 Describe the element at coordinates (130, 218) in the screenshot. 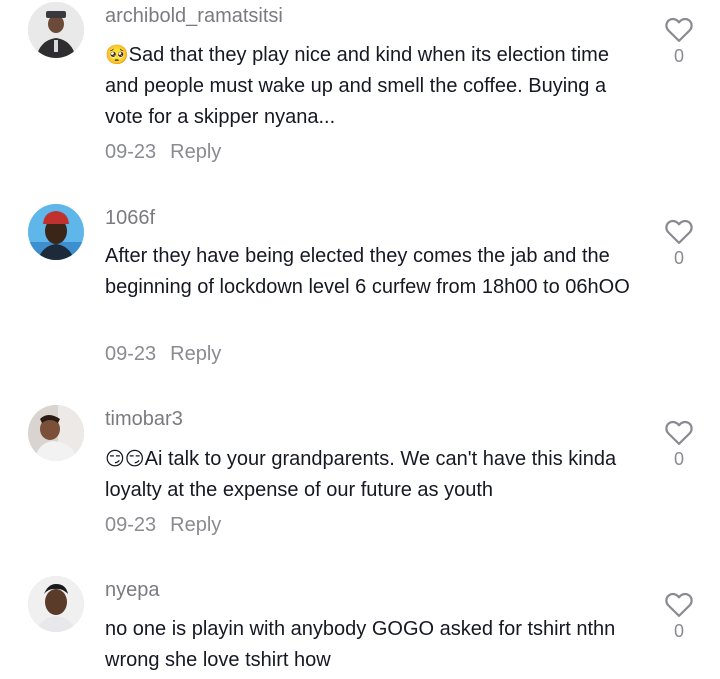

I see `comment-username: 1066f` at that location.